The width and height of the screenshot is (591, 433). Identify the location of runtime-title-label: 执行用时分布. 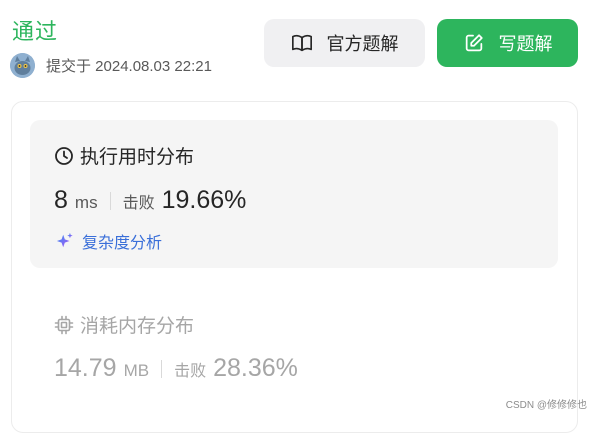
(137, 157).